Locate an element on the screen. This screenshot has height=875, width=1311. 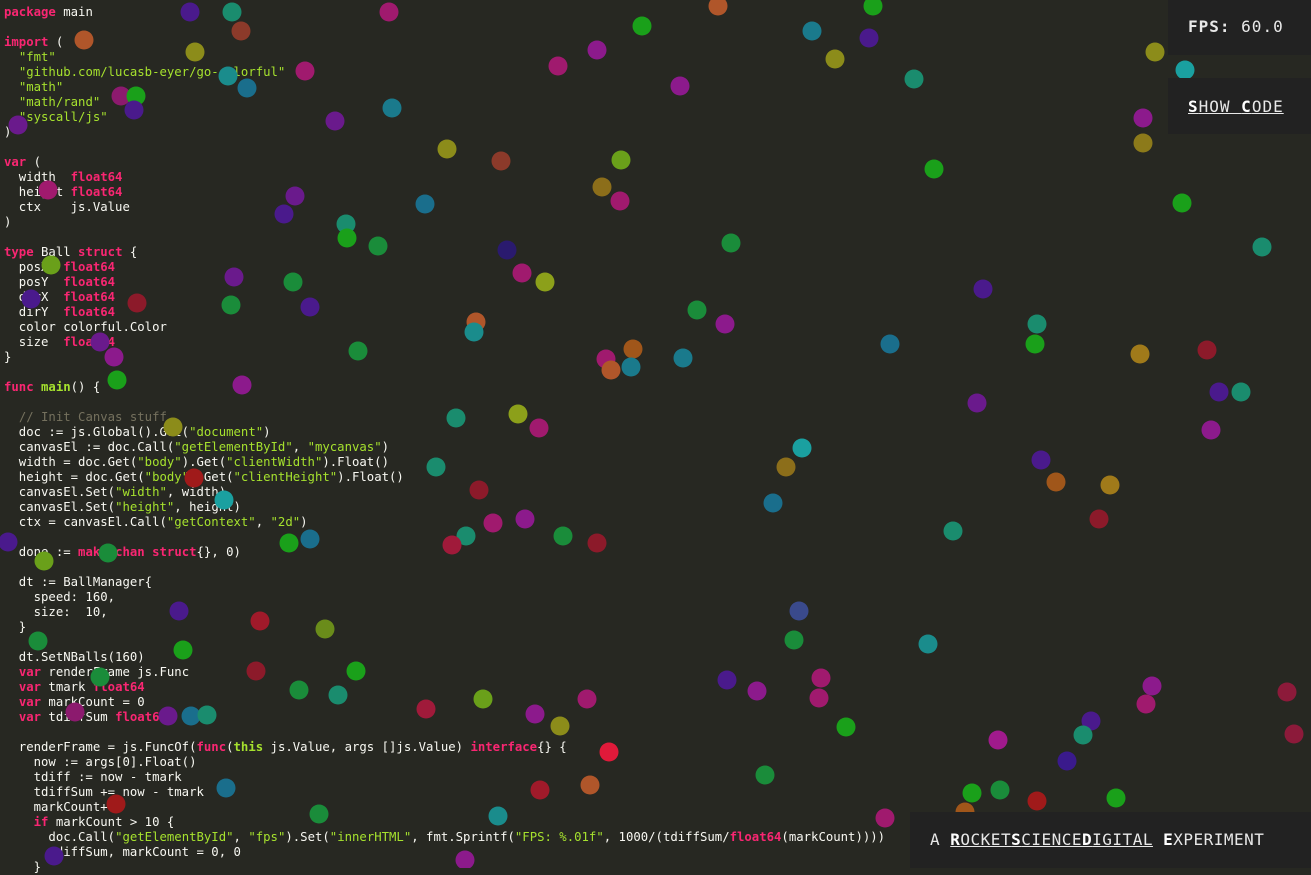
show-code-rest: HOW is located at coordinates (1220, 106).